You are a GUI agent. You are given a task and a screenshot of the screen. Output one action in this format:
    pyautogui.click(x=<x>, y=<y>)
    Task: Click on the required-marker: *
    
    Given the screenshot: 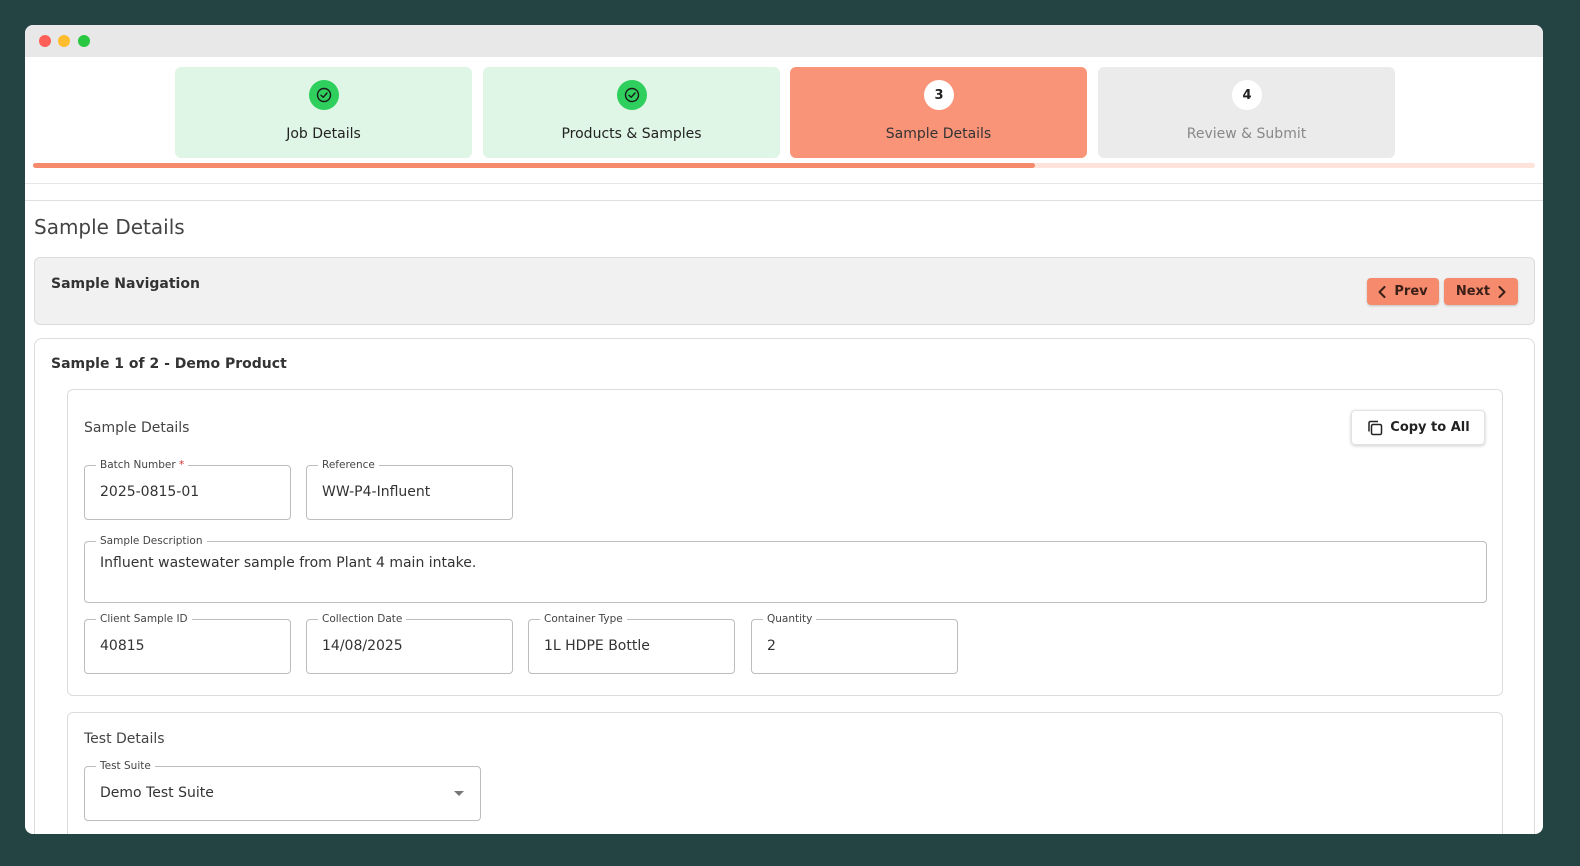 What is the action you would take?
    pyautogui.click(x=182, y=465)
    